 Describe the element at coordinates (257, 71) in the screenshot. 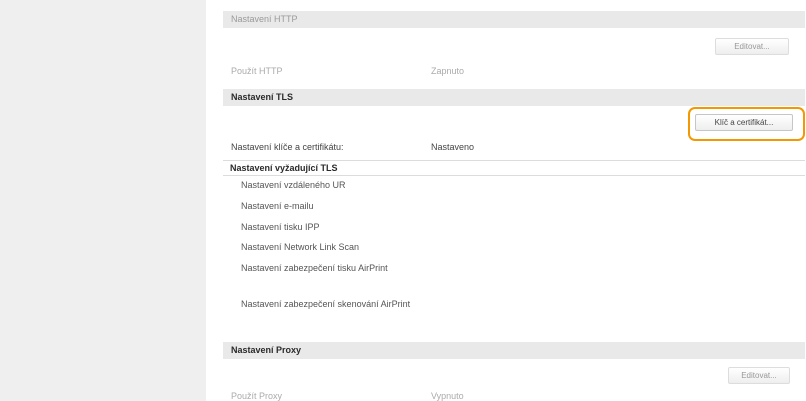

I see `use-http-label: Použít HTTP` at that location.